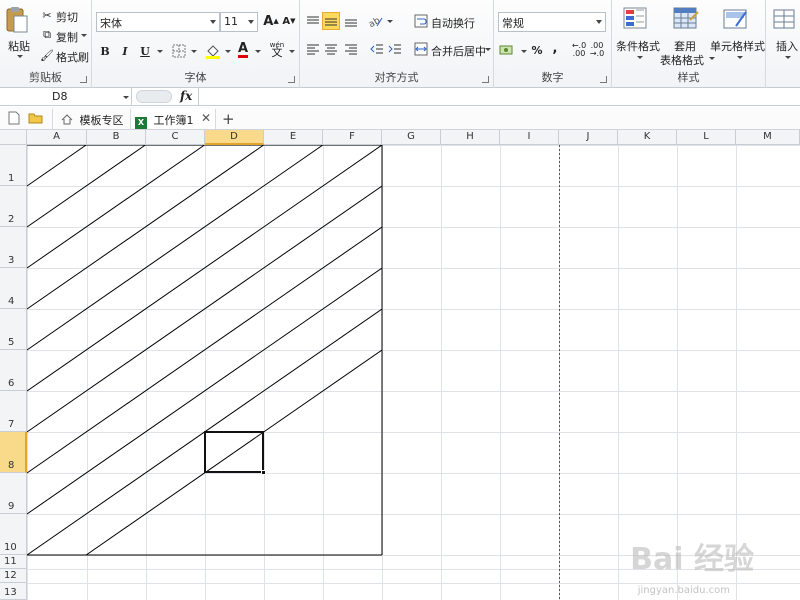 This screenshot has width=800, height=600. I want to click on conditional-format-dropdown-icon, so click(640, 57).